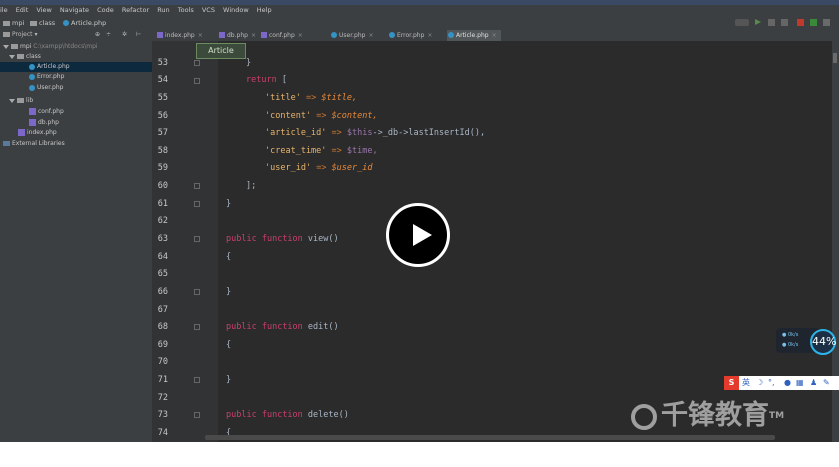 Image resolution: width=839 pixels, height=467 pixels. Describe the element at coordinates (20, 35) in the screenshot. I see `project-view-selector: Project ▾` at that location.